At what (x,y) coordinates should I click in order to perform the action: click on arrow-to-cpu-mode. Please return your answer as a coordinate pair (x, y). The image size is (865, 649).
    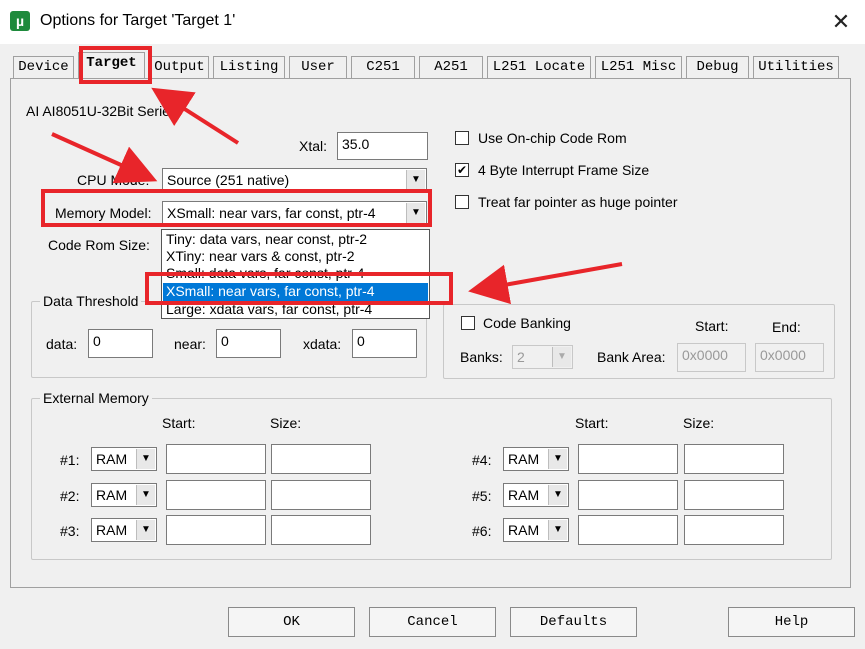
    Looking at the image, I should click on (104, 158).